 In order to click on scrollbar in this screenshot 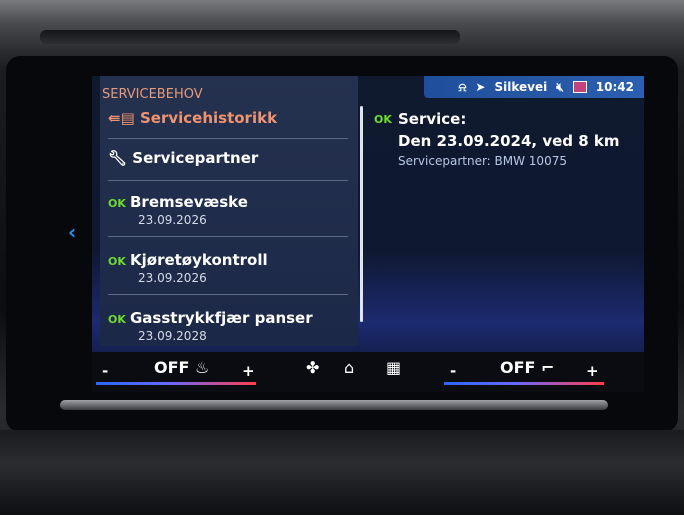, I will do `click(361, 214)`.